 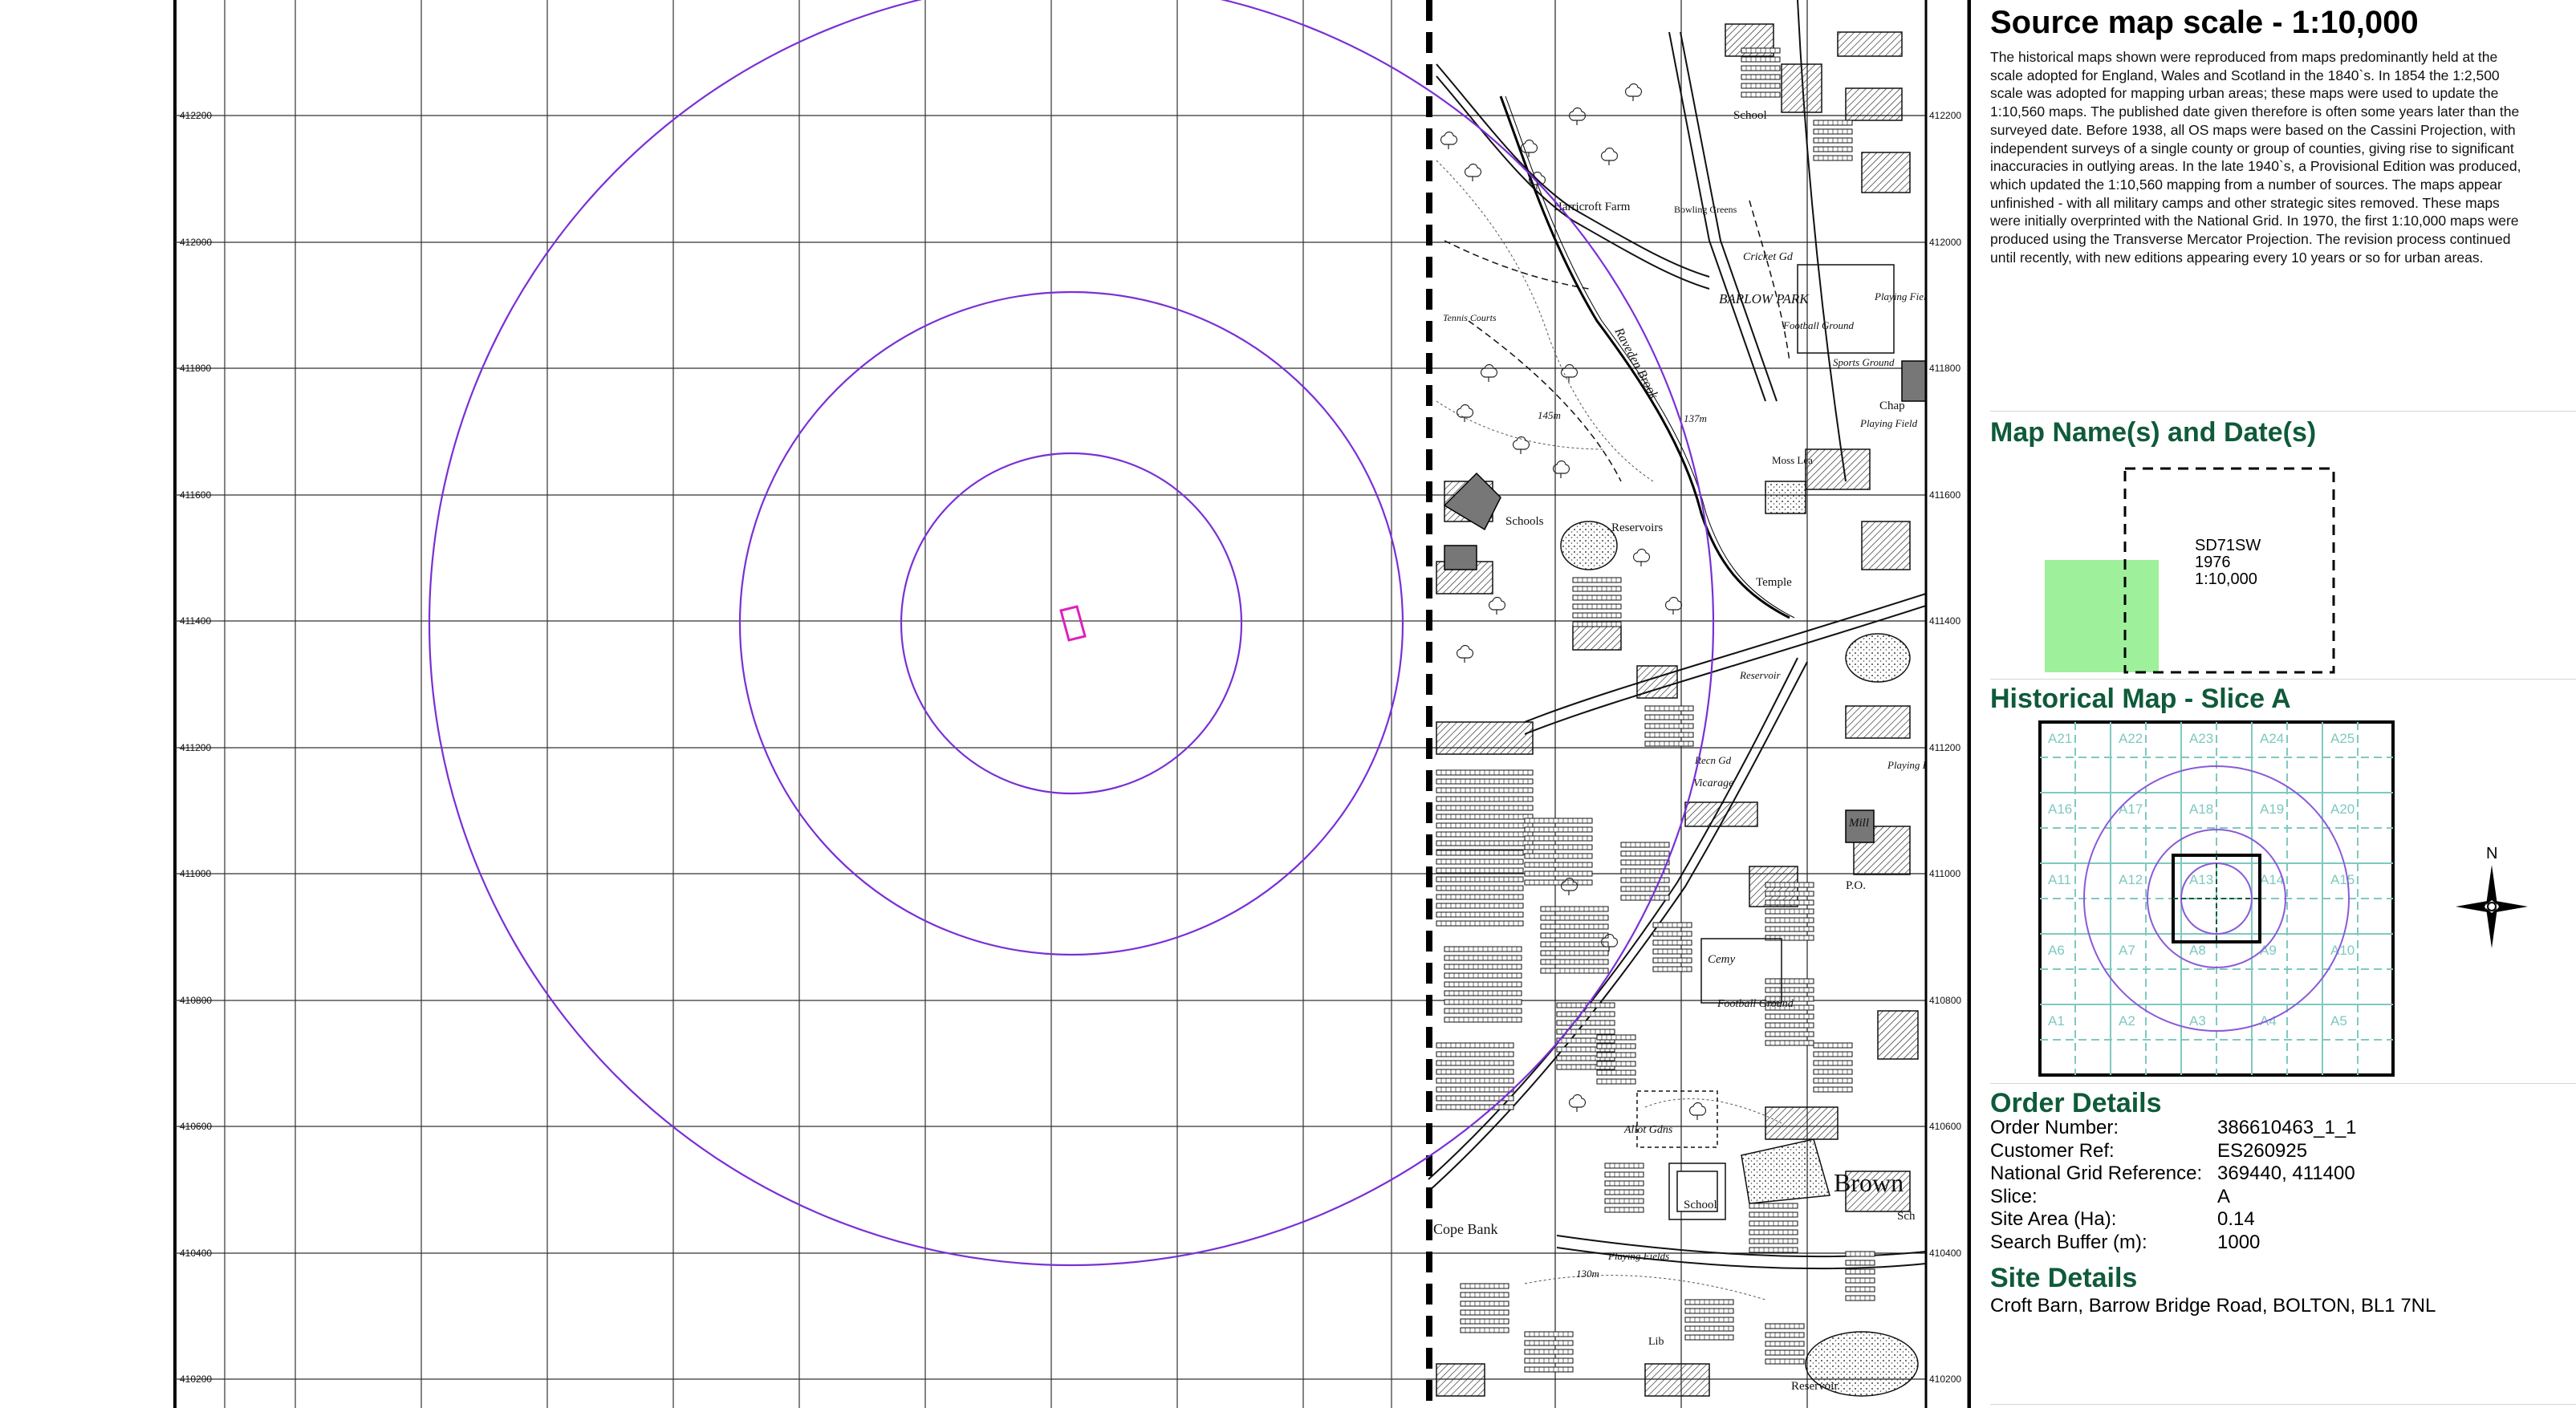 What do you see at coordinates (2055, 1127) in the screenshot?
I see `order-key: Order Number:` at bounding box center [2055, 1127].